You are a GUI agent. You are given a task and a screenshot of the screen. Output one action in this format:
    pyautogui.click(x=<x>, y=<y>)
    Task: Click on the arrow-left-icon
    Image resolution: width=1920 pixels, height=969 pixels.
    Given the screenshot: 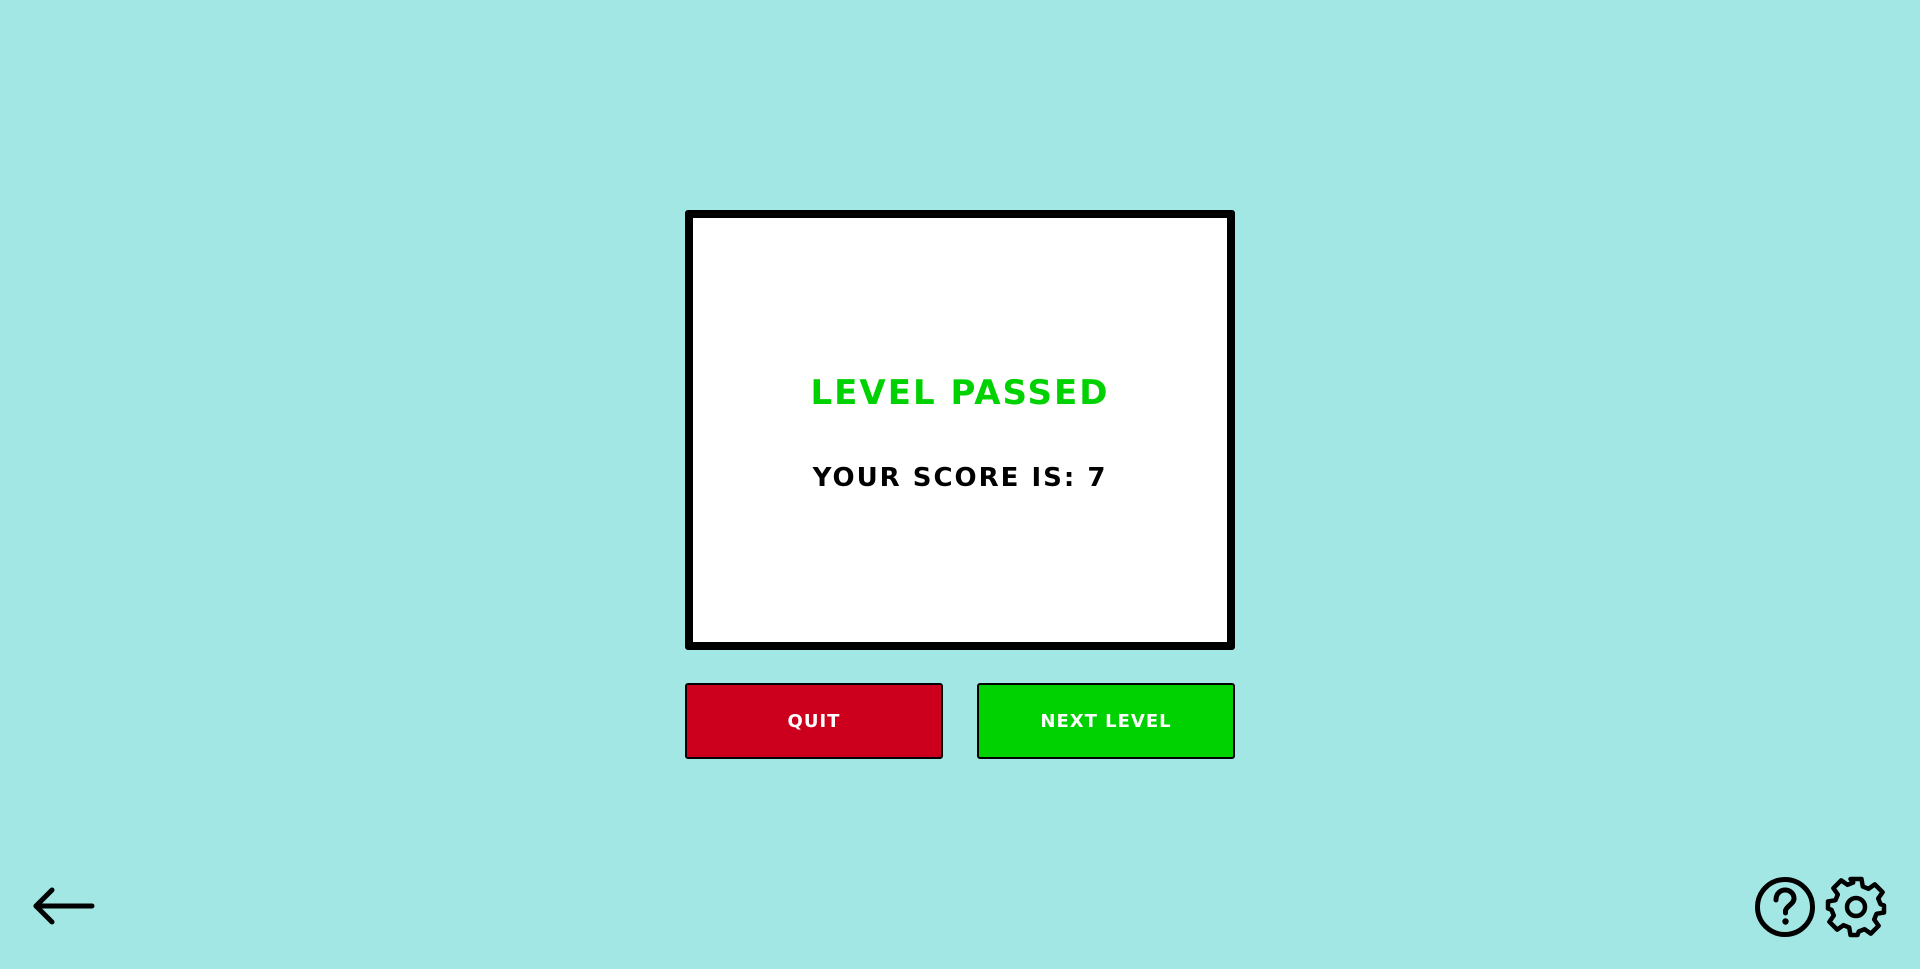 What is the action you would take?
    pyautogui.click(x=64, y=906)
    